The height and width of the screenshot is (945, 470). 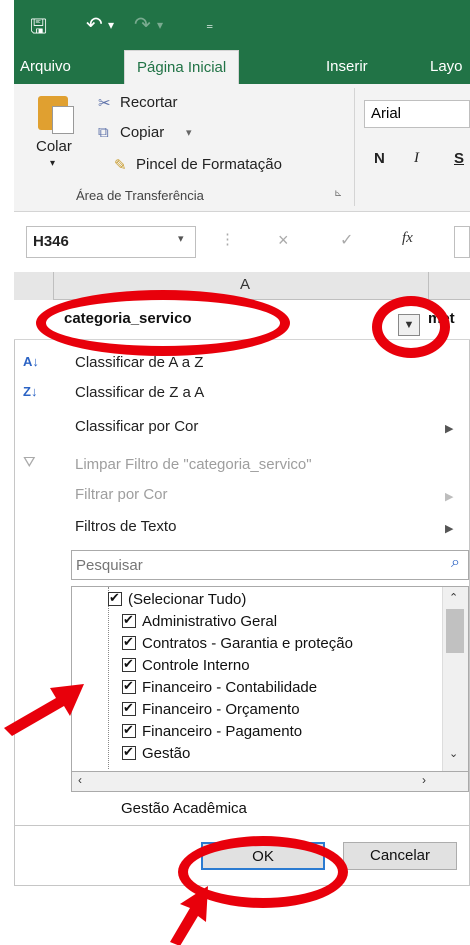 I want to click on menu-filter-color: Filtrar por Cor, so click(x=121, y=494).